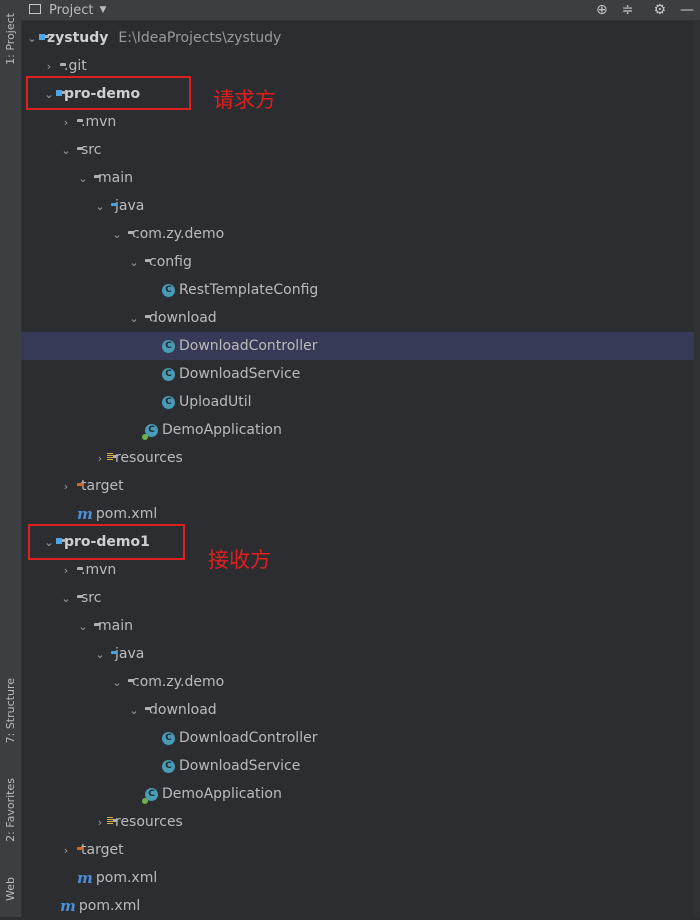 This screenshot has height=920, width=700. Describe the element at coordinates (628, 10) in the screenshot. I see `collapse-all-icon: ≑` at that location.